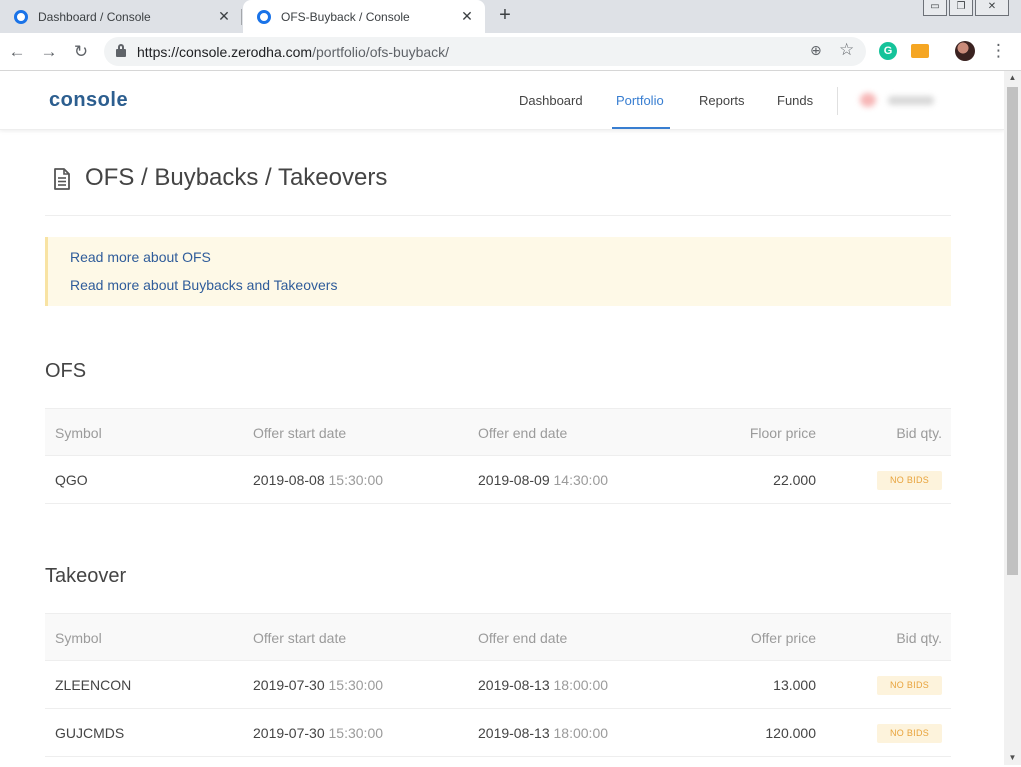  I want to click on new-tab-button: +, so click(505, 15).